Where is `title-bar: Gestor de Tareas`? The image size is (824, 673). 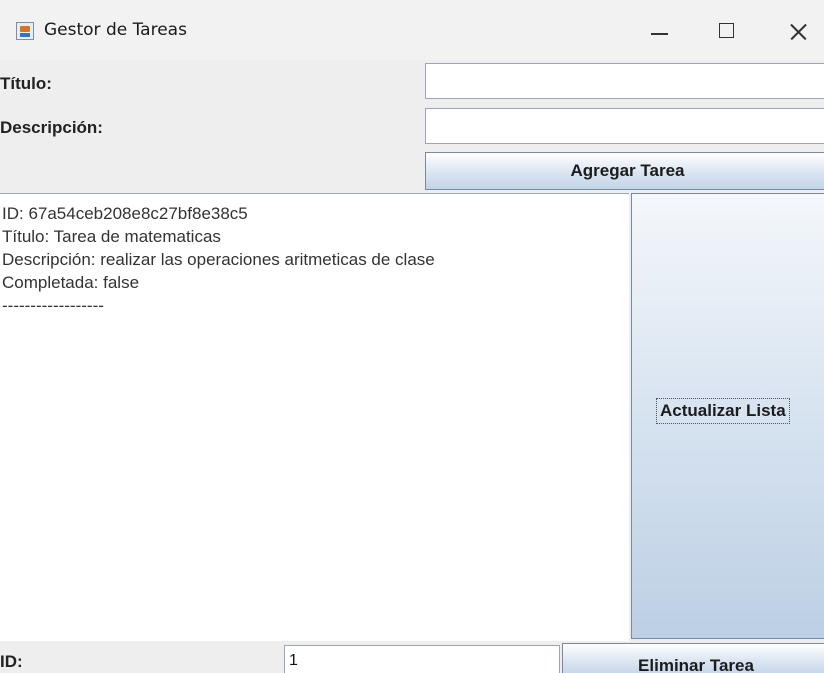 title-bar: Gestor de Tareas is located at coordinates (412, 30).